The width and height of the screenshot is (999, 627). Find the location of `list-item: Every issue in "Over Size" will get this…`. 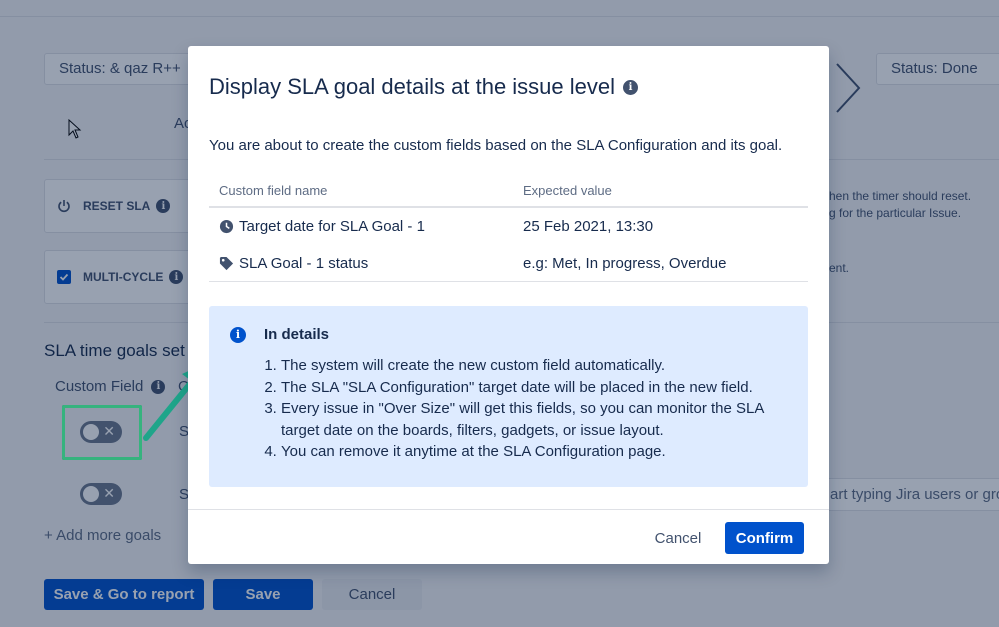

list-item: Every issue in "Over Size" will get this… is located at coordinates (534, 419).